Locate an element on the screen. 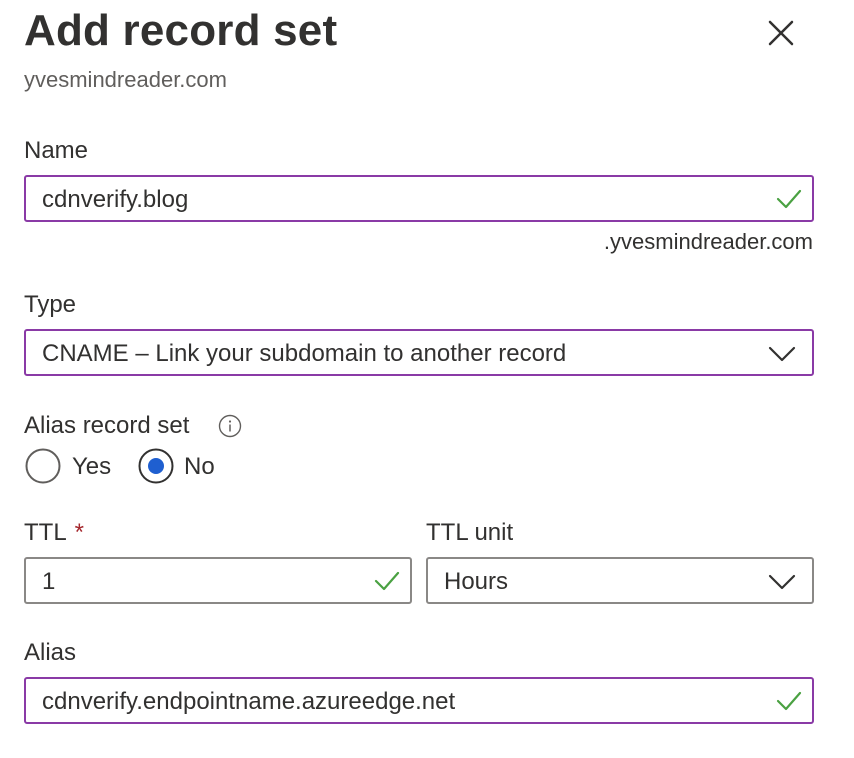  radio-yes-label: Yes is located at coordinates (92, 466).